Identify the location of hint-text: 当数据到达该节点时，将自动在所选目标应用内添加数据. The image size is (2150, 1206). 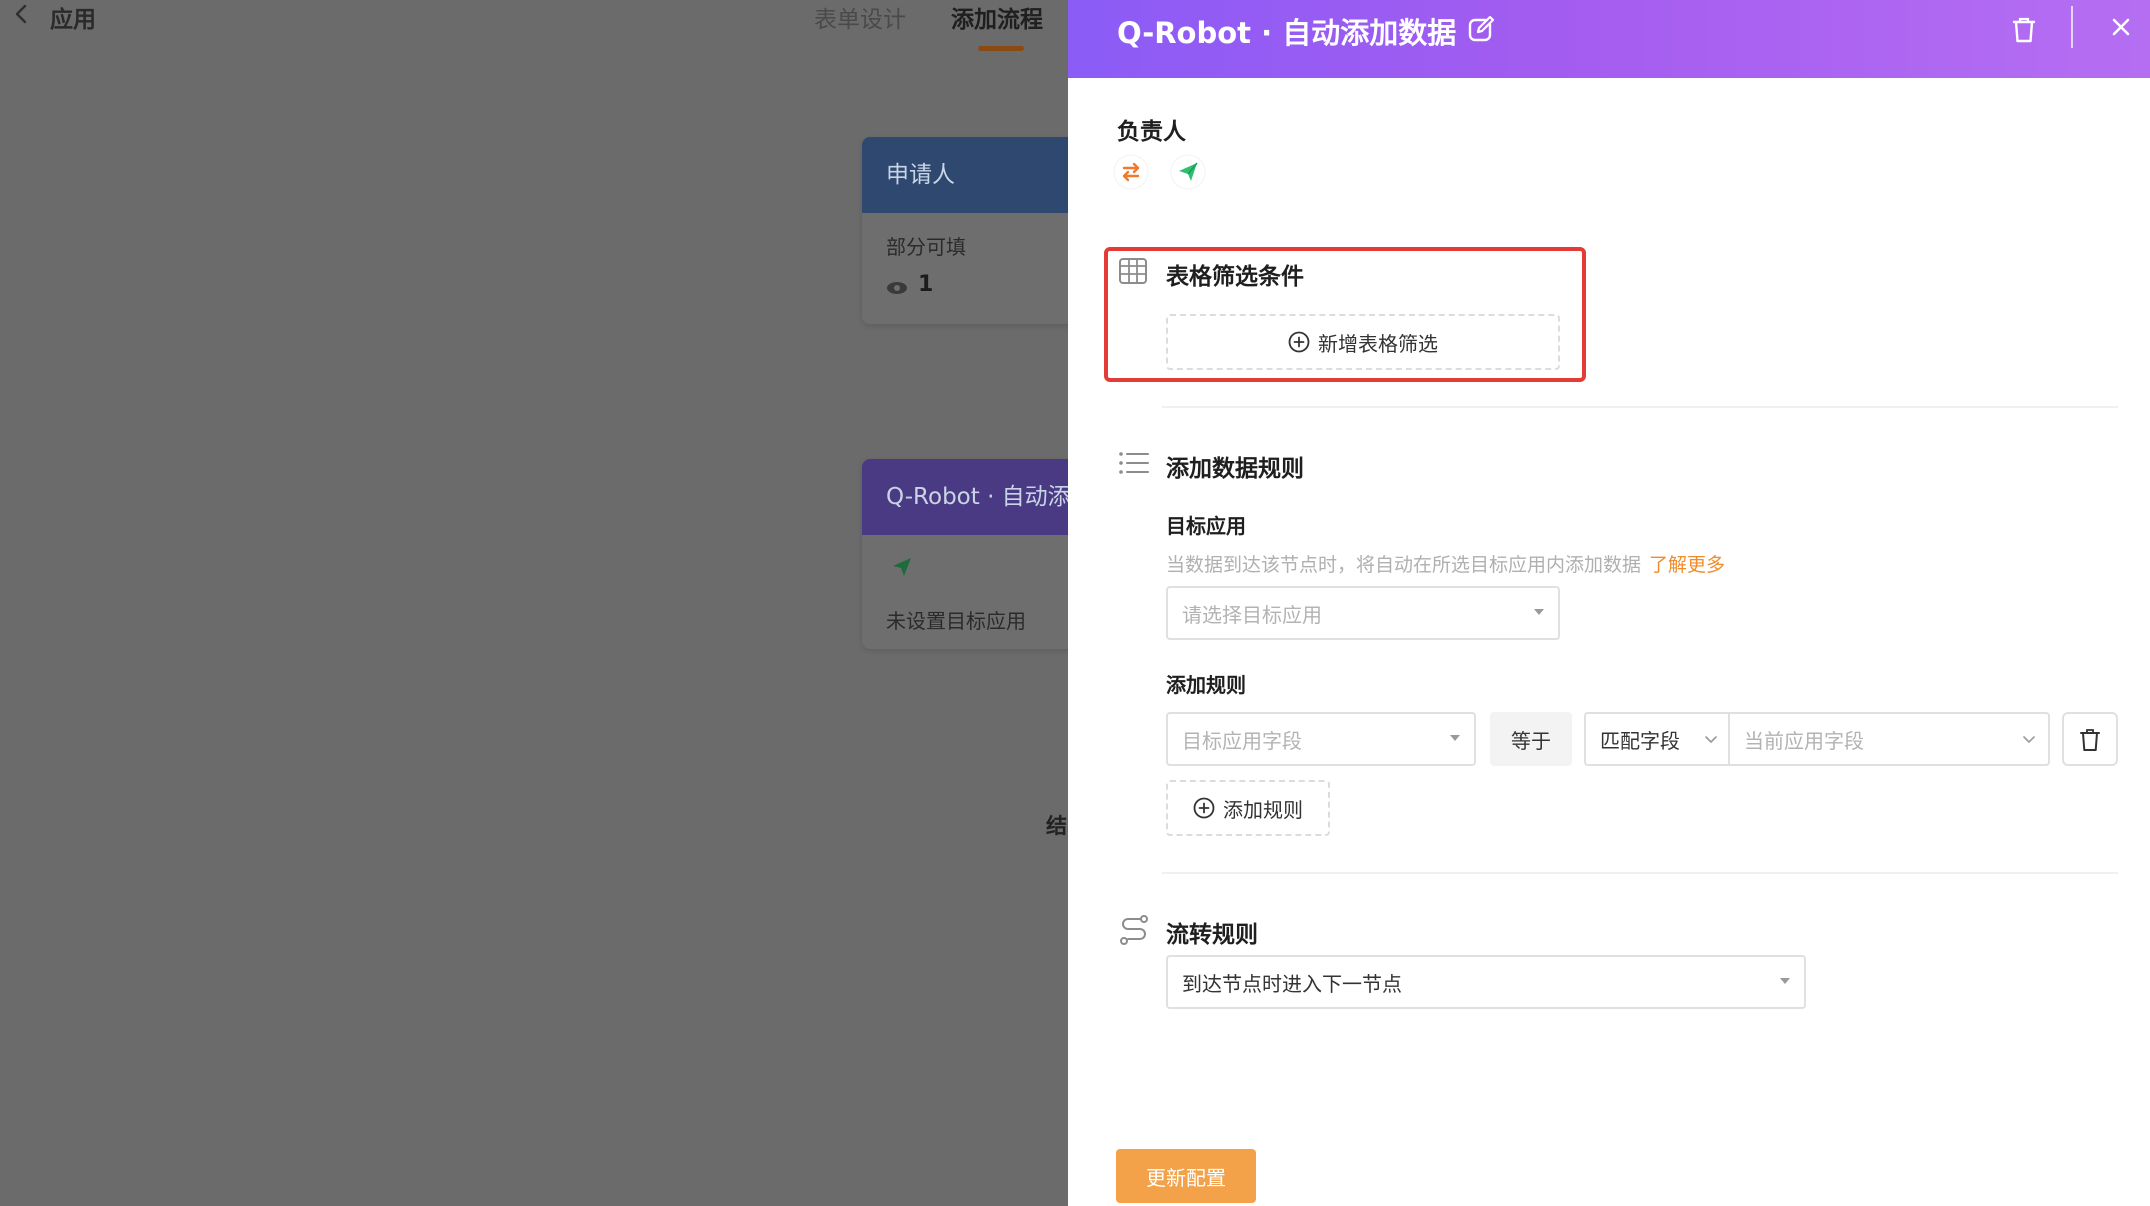
(1404, 565).